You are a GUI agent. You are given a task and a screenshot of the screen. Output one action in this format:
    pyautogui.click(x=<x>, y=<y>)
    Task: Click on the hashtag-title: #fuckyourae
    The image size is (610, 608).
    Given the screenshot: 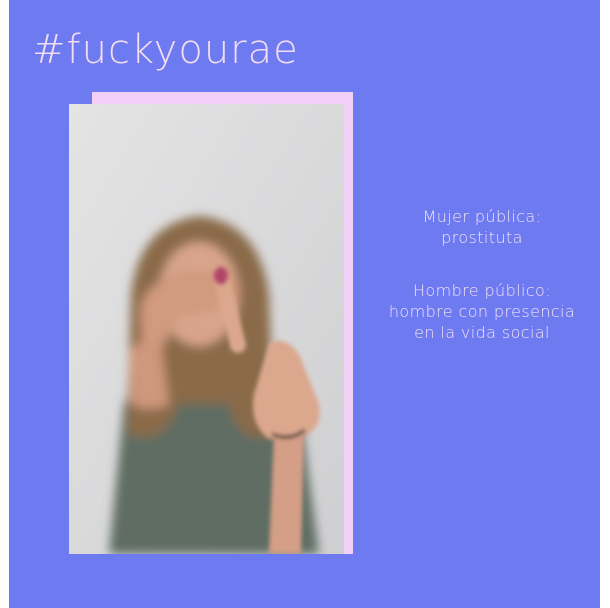 What is the action you would take?
    pyautogui.click(x=165, y=50)
    